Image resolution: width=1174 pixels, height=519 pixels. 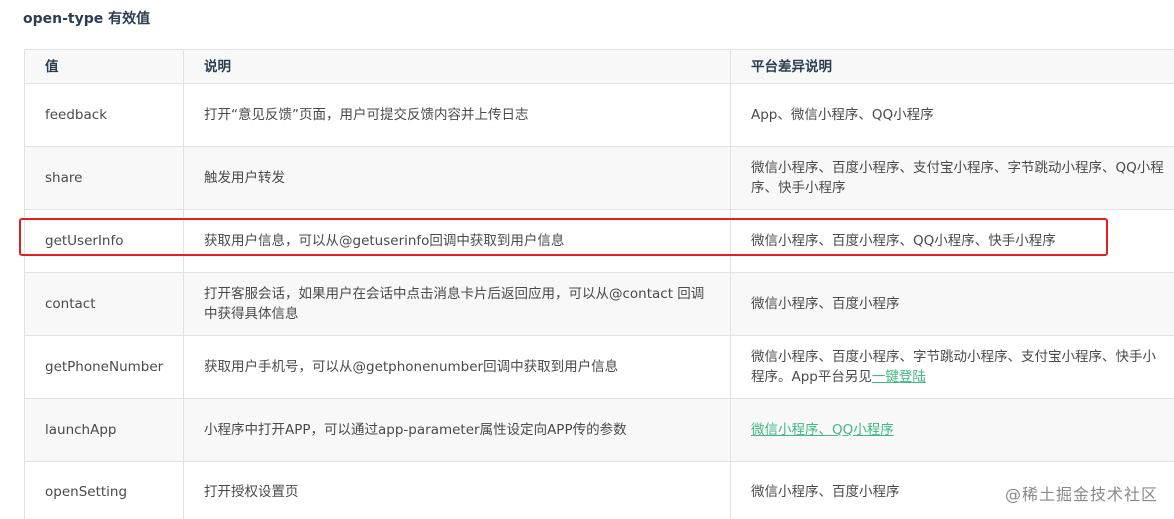 What do you see at coordinates (104, 66) in the screenshot?
I see `header-value: 值` at bounding box center [104, 66].